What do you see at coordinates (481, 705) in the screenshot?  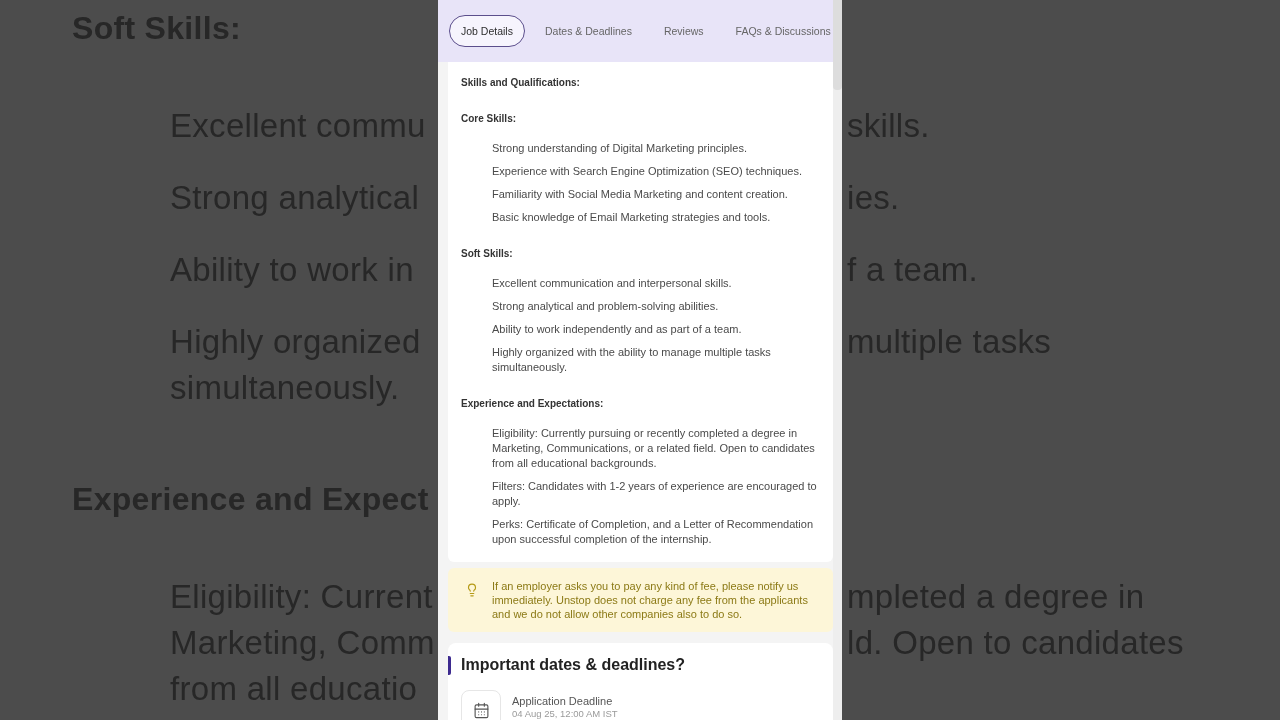 I see `calendar-icon` at bounding box center [481, 705].